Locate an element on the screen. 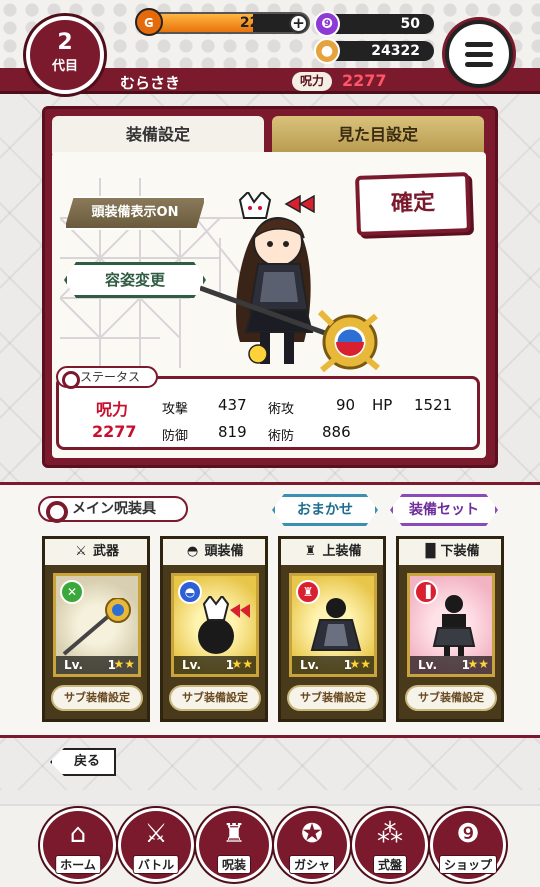 The width and height of the screenshot is (540, 887). coin-pouch-icon: ● is located at coordinates (327, 51).